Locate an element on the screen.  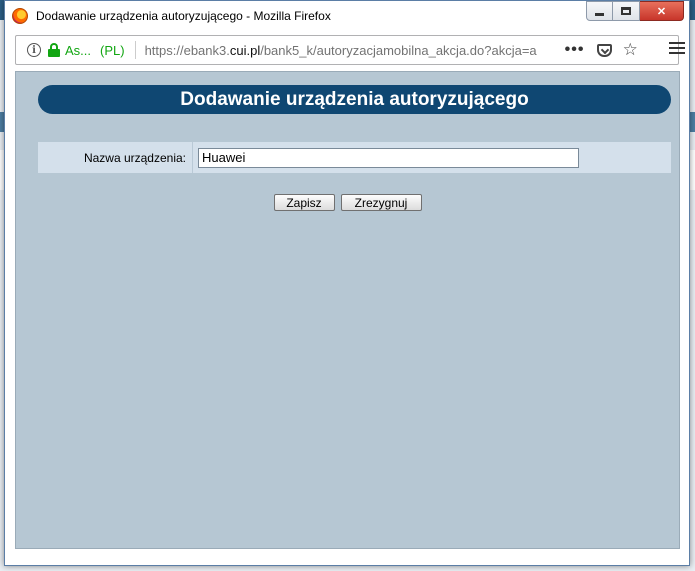
close-button: ✕ is located at coordinates (662, 11).